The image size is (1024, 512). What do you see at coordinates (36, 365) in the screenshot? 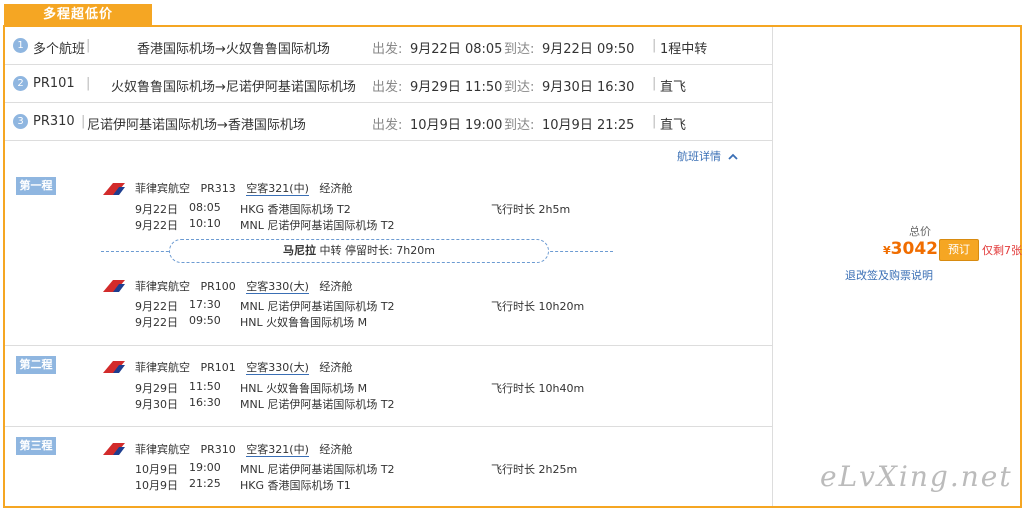
I see `segment-label: 第二程` at bounding box center [36, 365].